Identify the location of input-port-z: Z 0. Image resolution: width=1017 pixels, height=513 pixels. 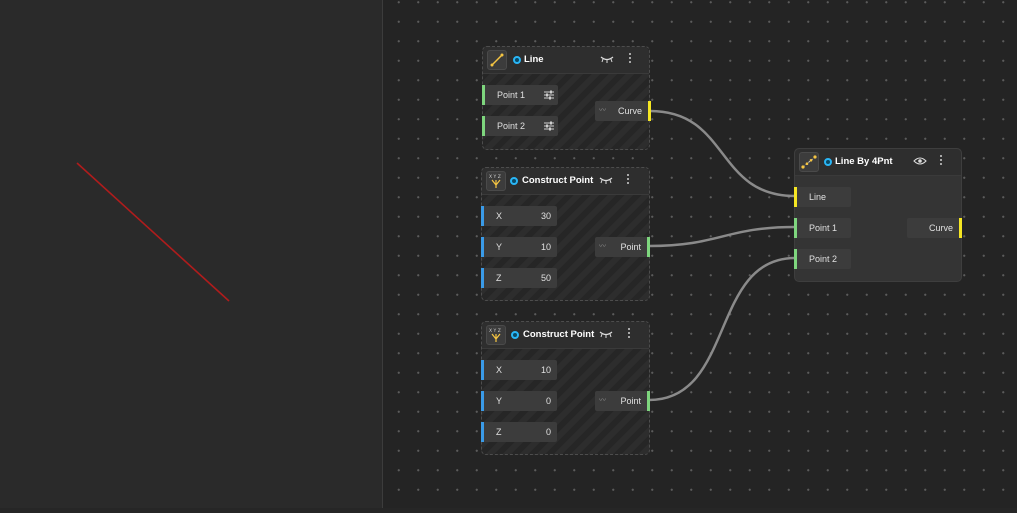
(519, 432).